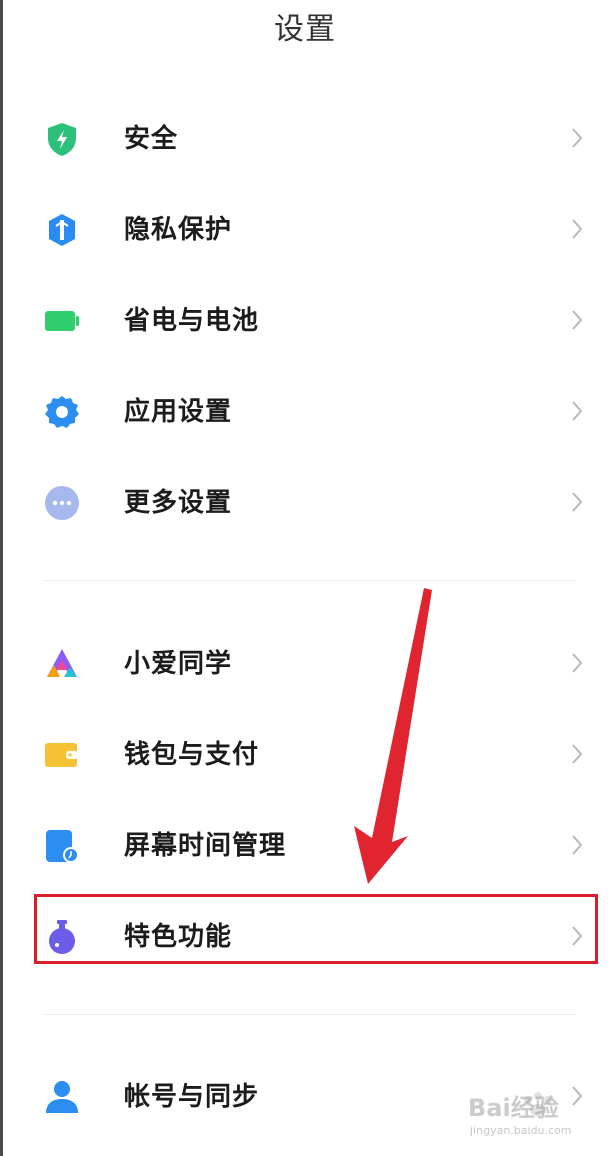 This screenshot has height=1156, width=610. I want to click on privacy-icon, so click(62, 230).